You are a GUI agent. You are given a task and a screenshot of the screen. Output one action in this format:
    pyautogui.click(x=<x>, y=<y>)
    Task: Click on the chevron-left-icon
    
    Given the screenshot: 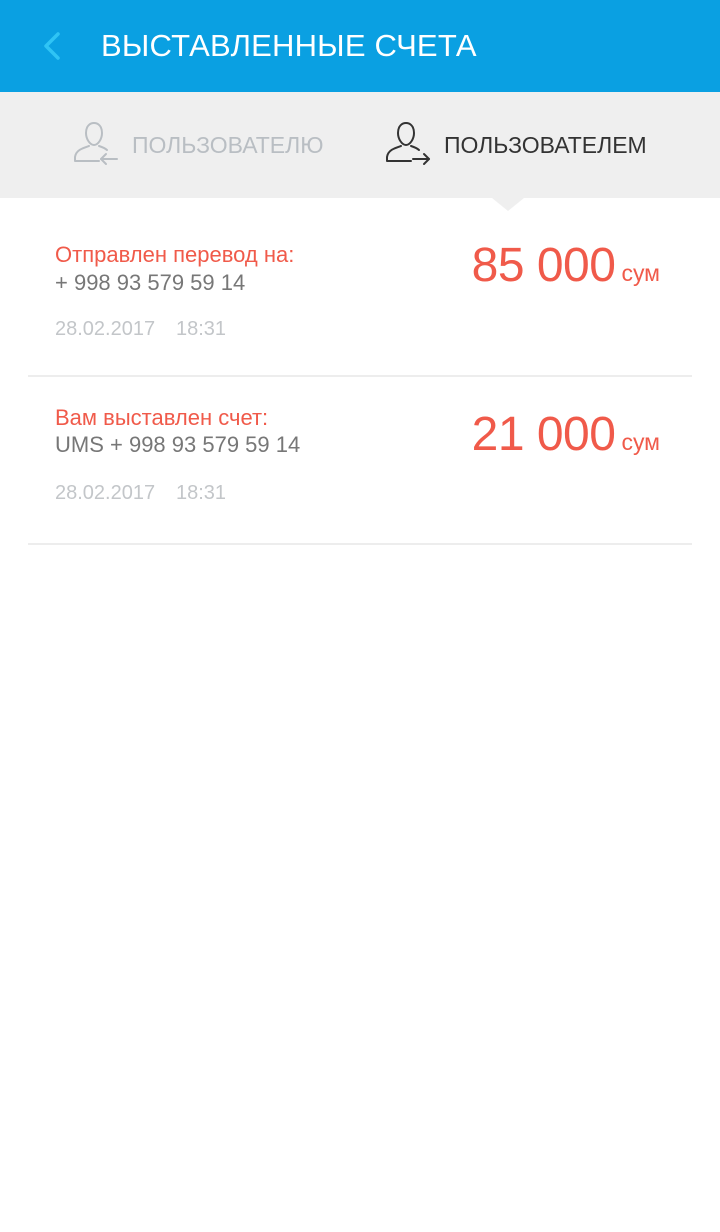 What is the action you would take?
    pyautogui.click(x=52, y=46)
    